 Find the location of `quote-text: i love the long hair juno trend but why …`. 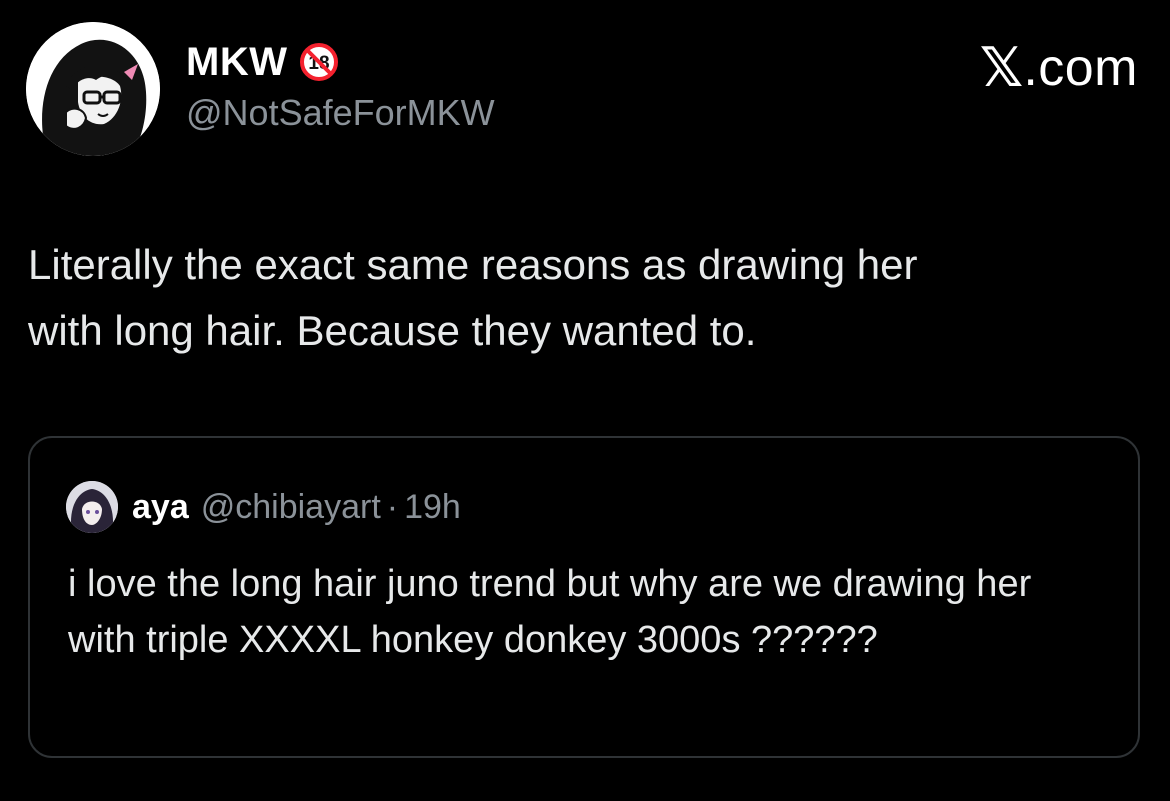

quote-text: i love the long hair juno trend but why … is located at coordinates (550, 612).